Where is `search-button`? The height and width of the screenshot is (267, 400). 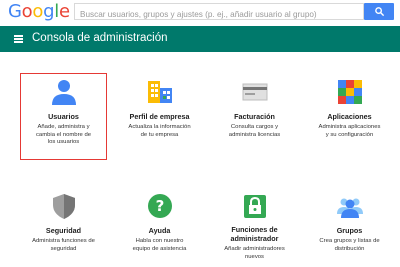 search-button is located at coordinates (379, 11).